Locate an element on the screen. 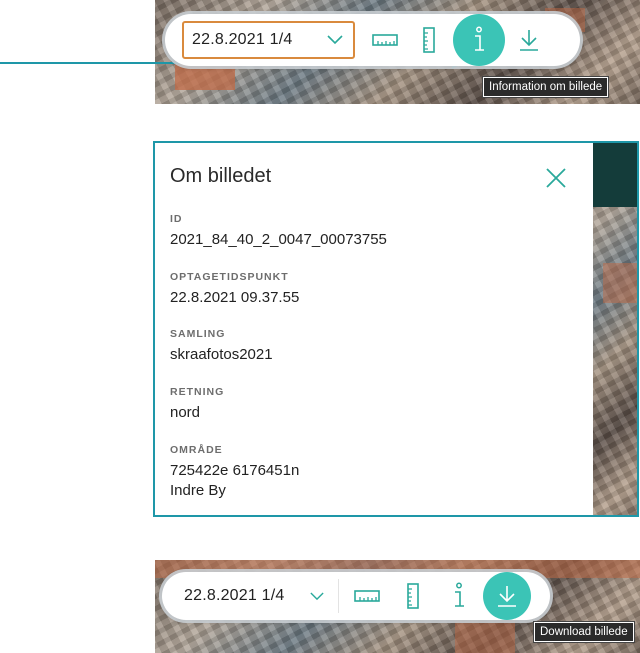 The height and width of the screenshot is (653, 640). field-id: ID 2021_84_40_2_0047_00073755 is located at coordinates (278, 231).